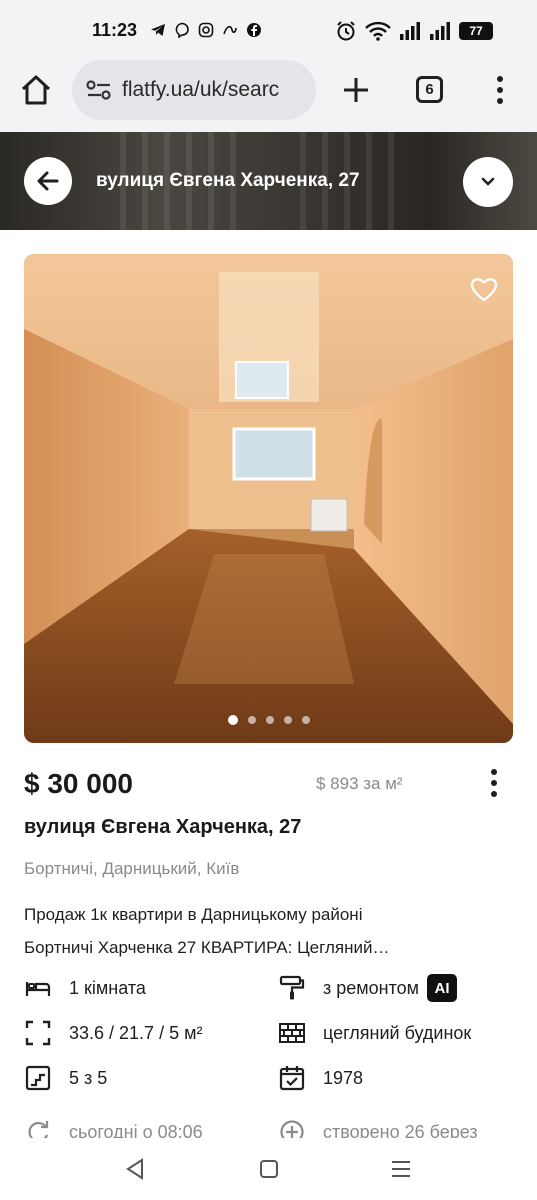 This screenshot has height=1200, width=537. I want to click on description-line: Продаж 1к квартири в Дарницькому районі, so click(193, 914).